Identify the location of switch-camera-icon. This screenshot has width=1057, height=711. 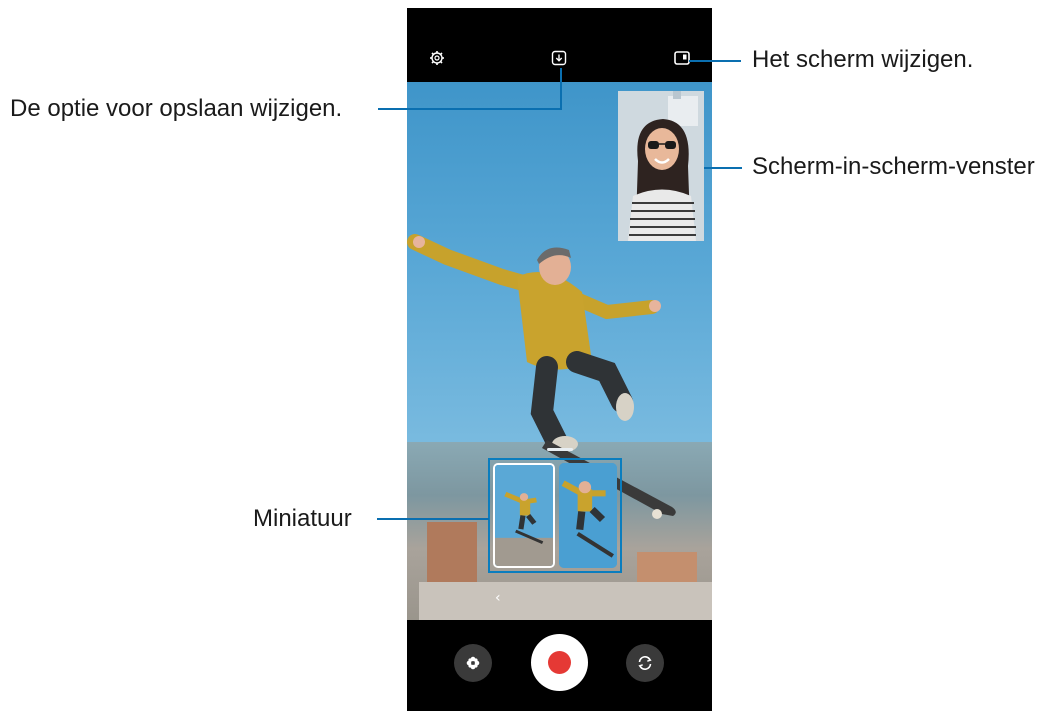
(645, 663).